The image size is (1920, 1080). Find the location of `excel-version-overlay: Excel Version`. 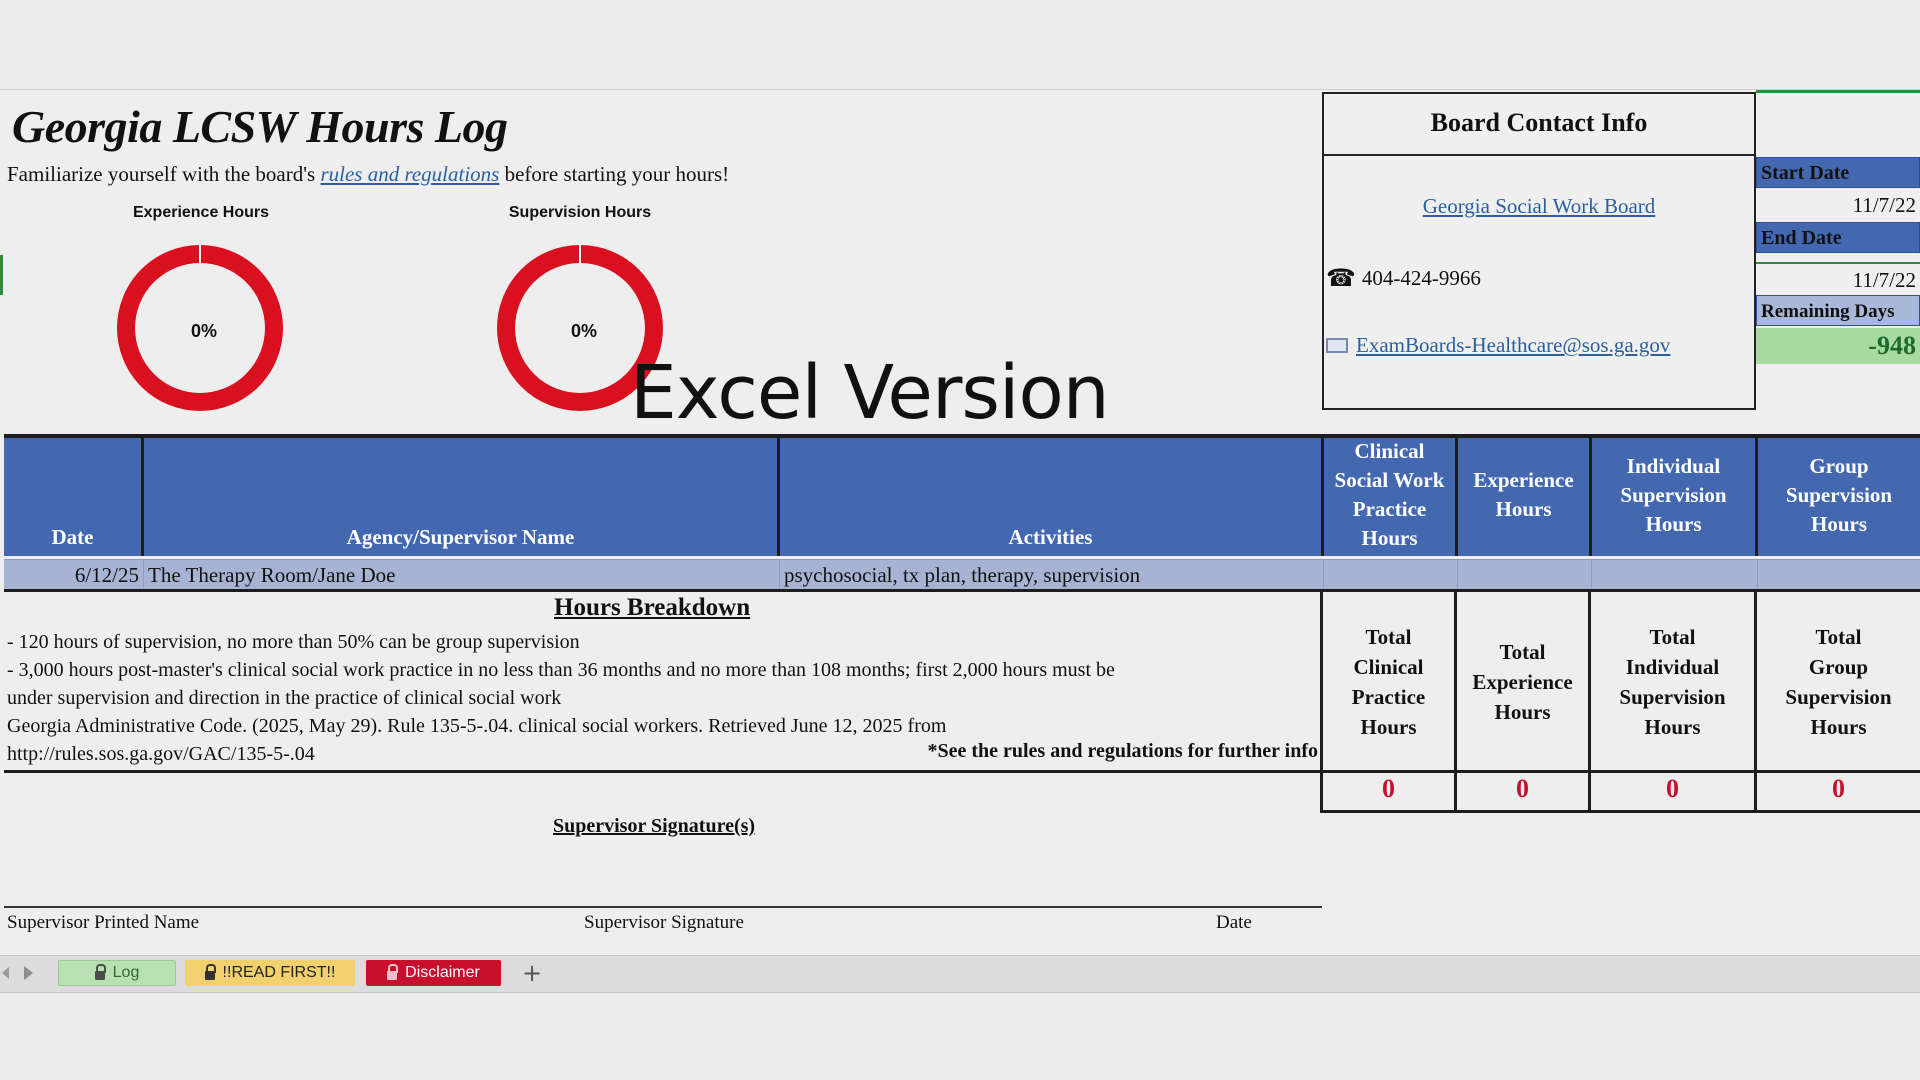

excel-version-overlay: Excel Version is located at coordinates (870, 393).